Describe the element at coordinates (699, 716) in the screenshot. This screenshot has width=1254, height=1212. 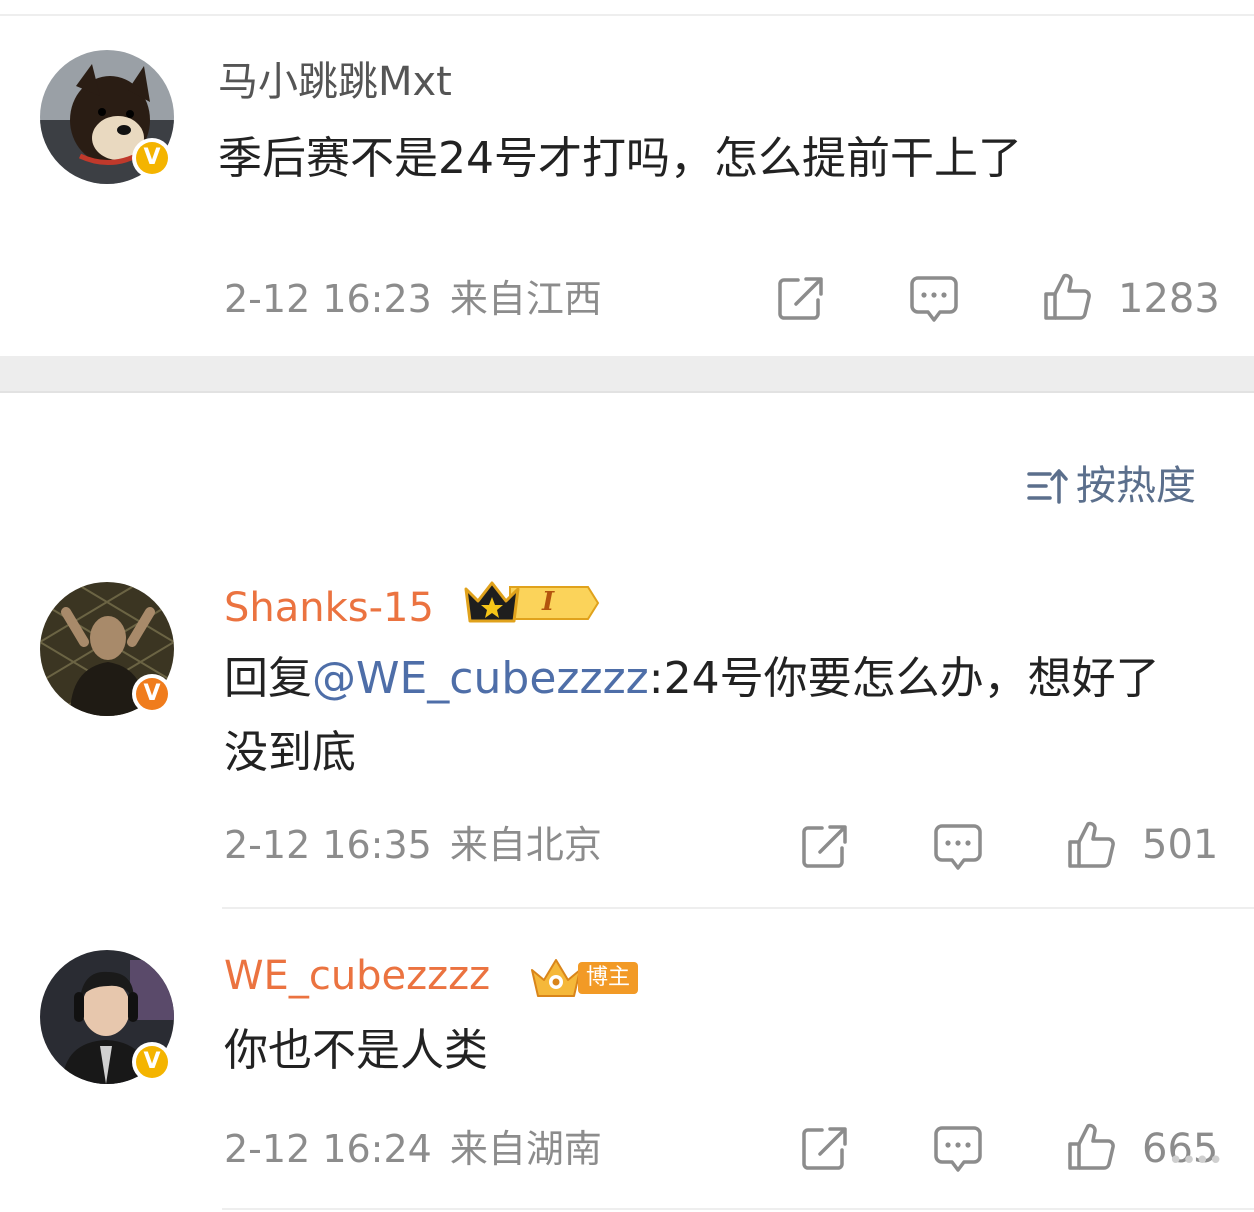
I see `reply-text: 回复@WE_cubezzzz:24号你要怎么办，想好了没到底` at that location.